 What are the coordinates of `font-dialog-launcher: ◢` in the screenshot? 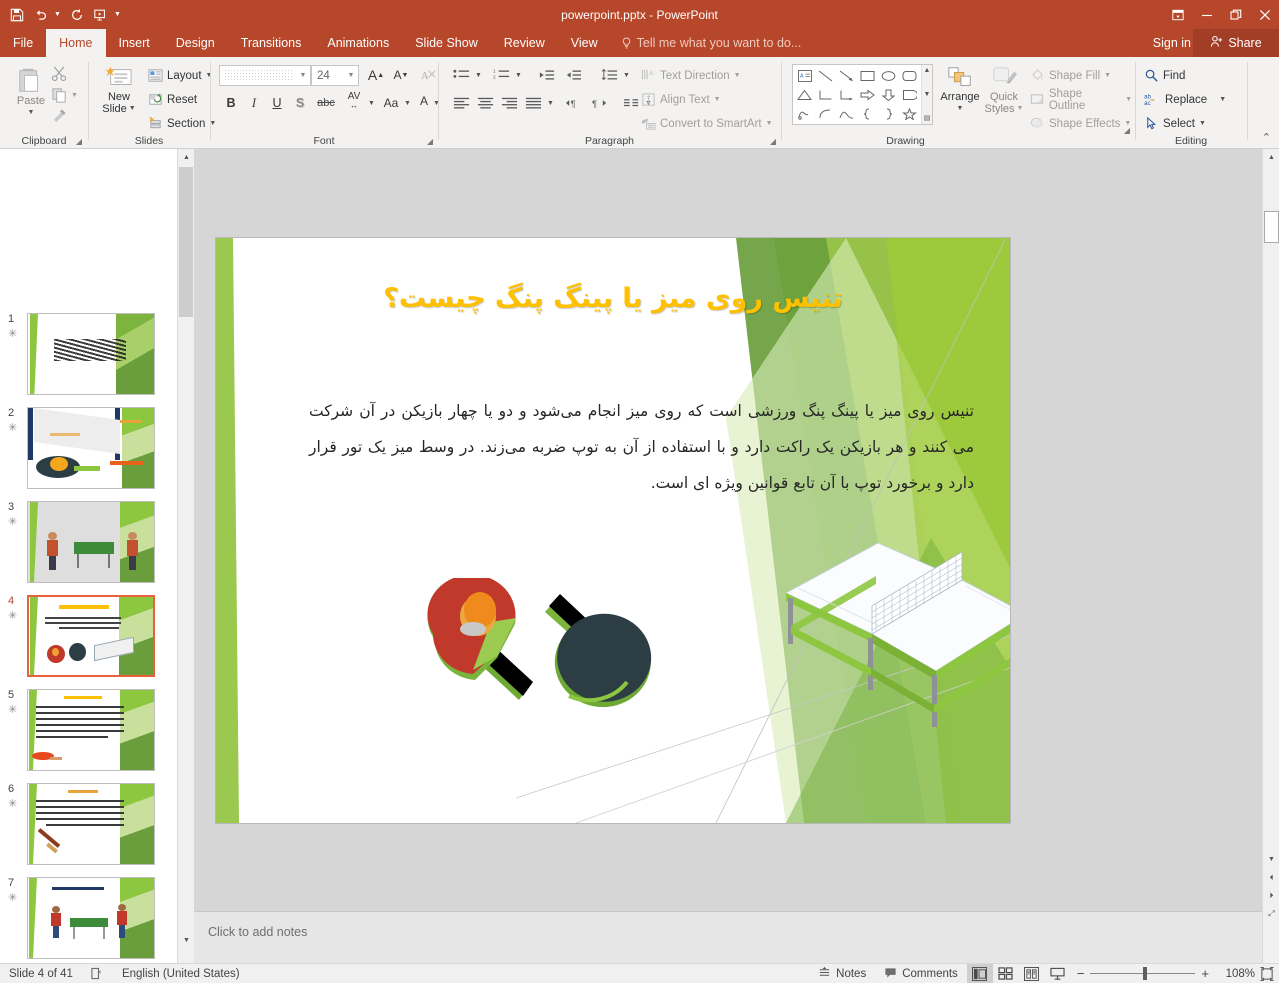 It's located at (430, 141).